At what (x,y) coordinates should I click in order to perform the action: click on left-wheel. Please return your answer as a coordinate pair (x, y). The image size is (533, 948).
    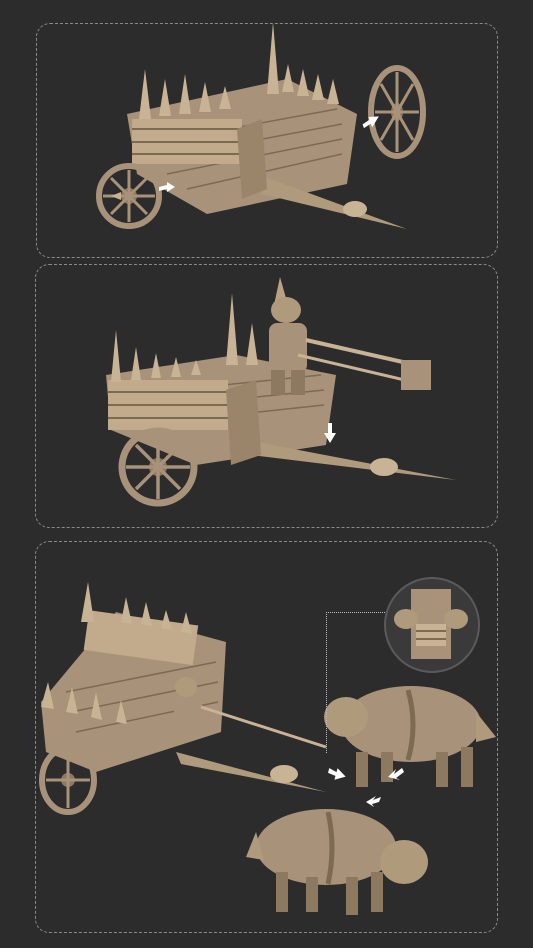
    Looking at the image, I should click on (129, 196).